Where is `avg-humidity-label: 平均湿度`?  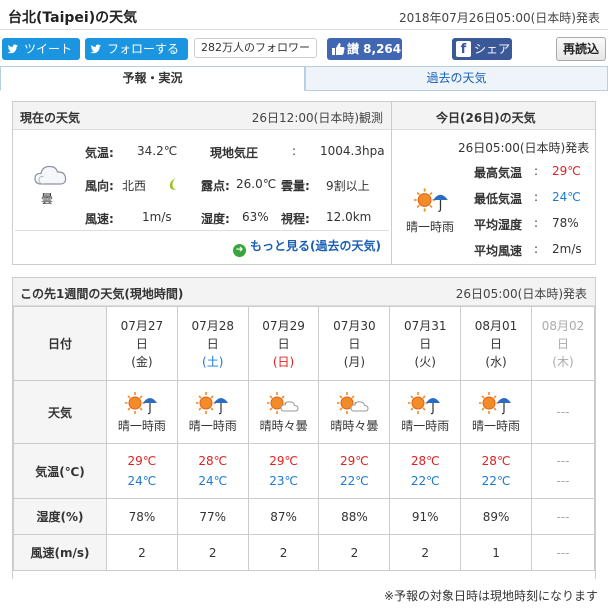 avg-humidity-label: 平均湿度 is located at coordinates (498, 225).